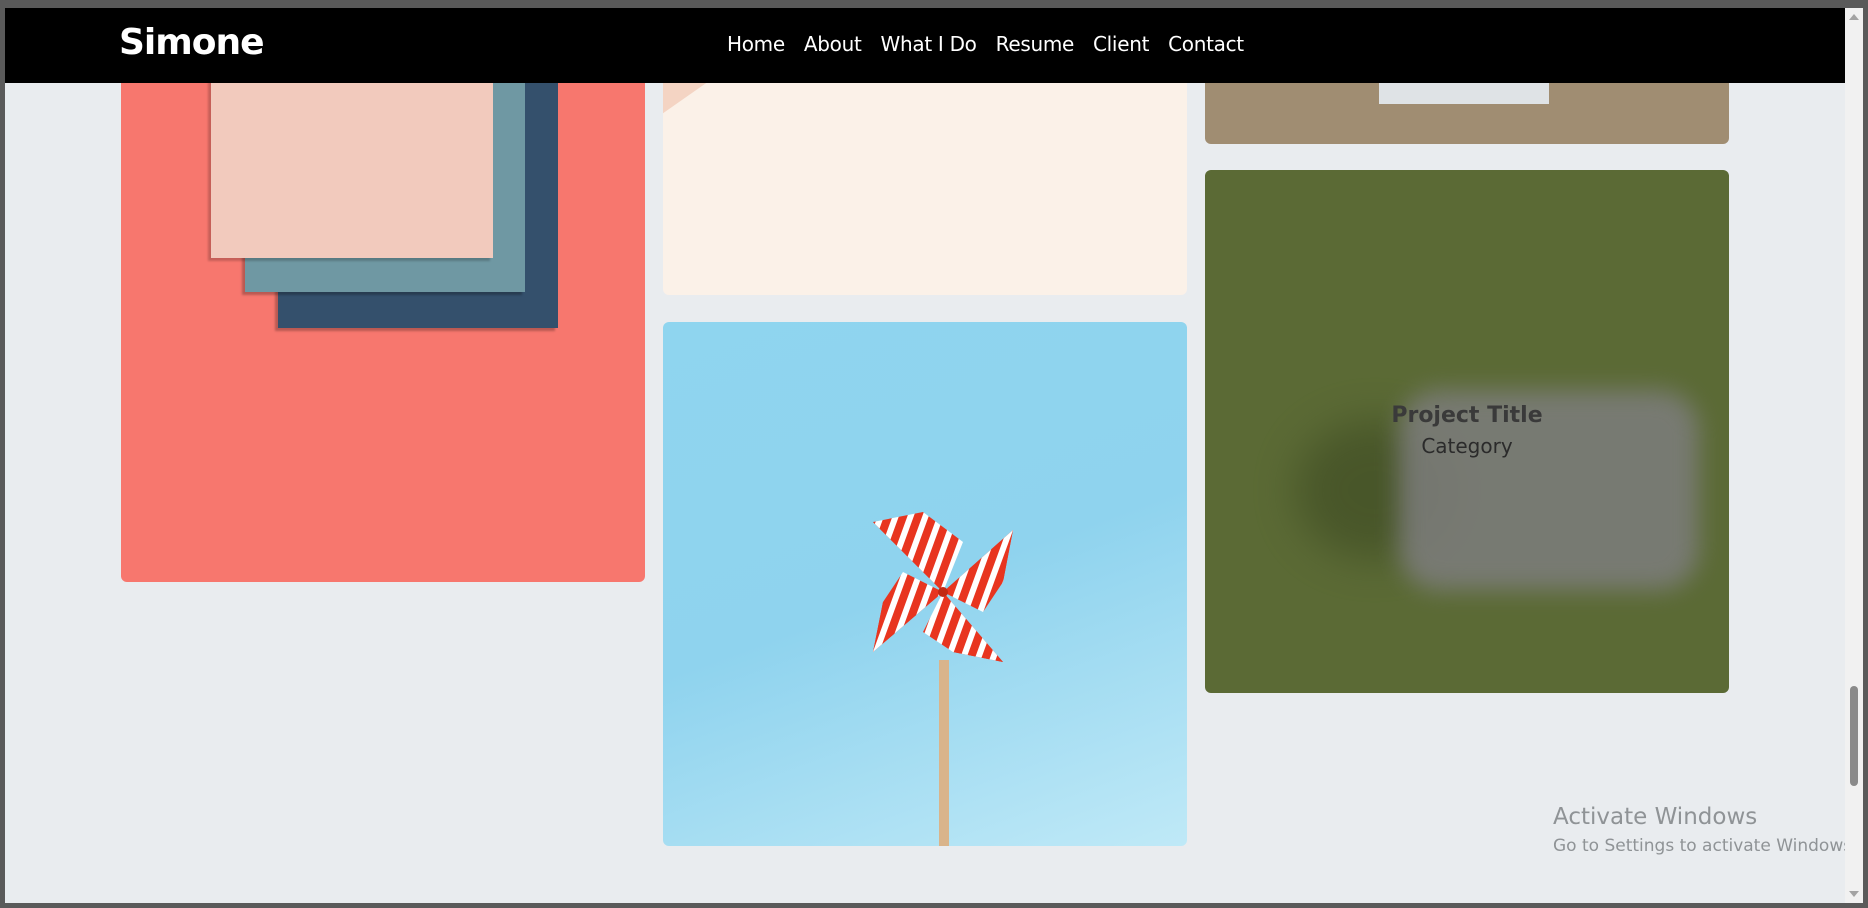 The height and width of the screenshot is (908, 1868). What do you see at coordinates (1467, 415) in the screenshot?
I see `project-title: Project Title` at bounding box center [1467, 415].